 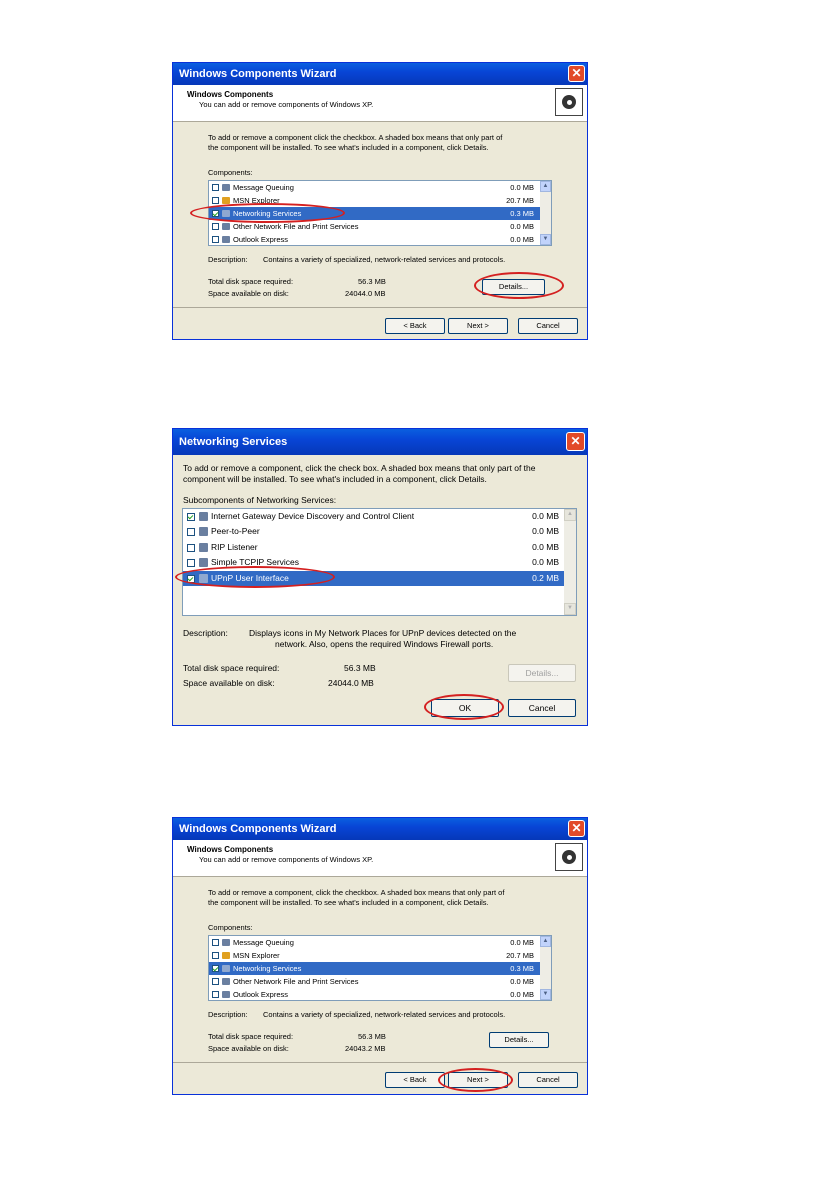 What do you see at coordinates (374, 531) in the screenshot?
I see `list-item: Peer-to-Peer 0.0 MB` at bounding box center [374, 531].